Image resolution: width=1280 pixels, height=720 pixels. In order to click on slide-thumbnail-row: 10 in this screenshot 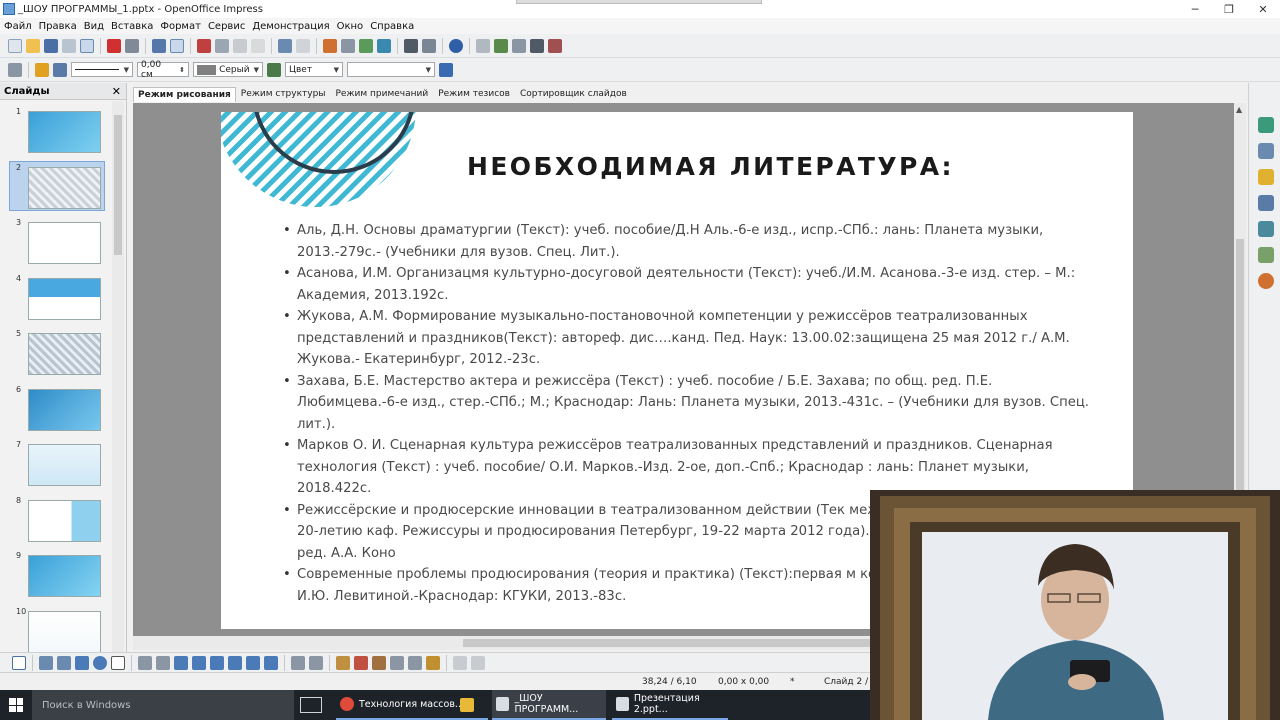, I will do `click(56, 633)`.